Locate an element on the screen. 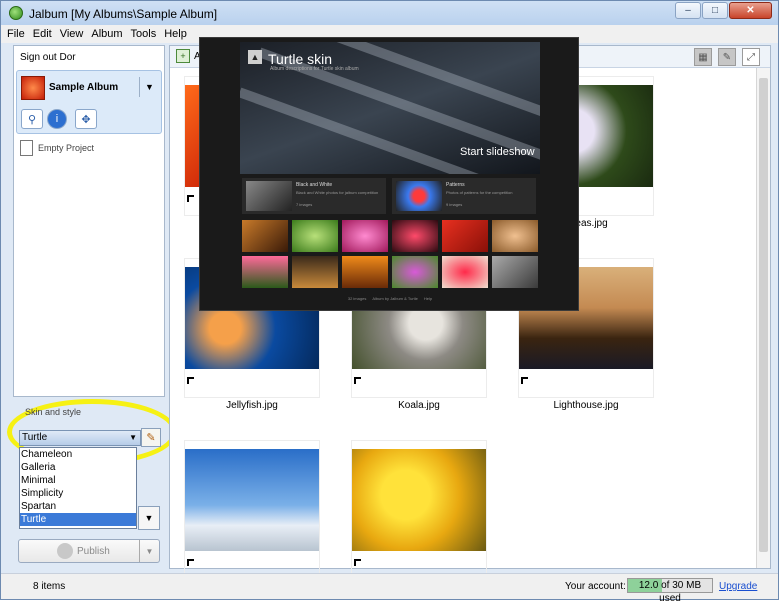  menu-help: Help is located at coordinates (175, 34).